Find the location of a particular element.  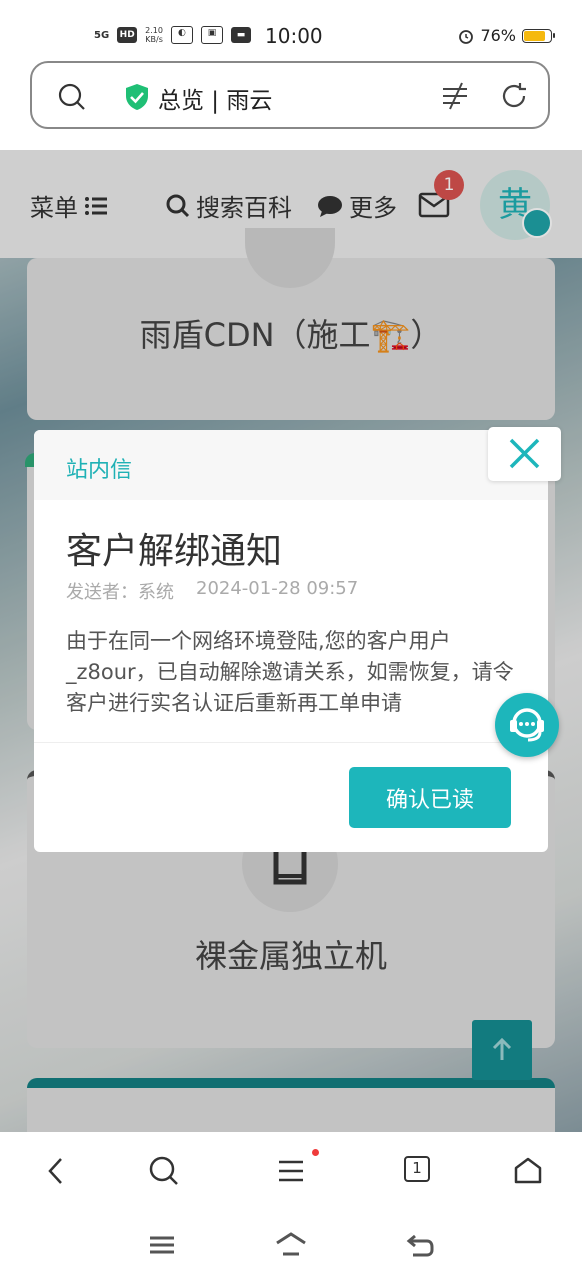

dialog-header: 站内信 is located at coordinates (291, 465).